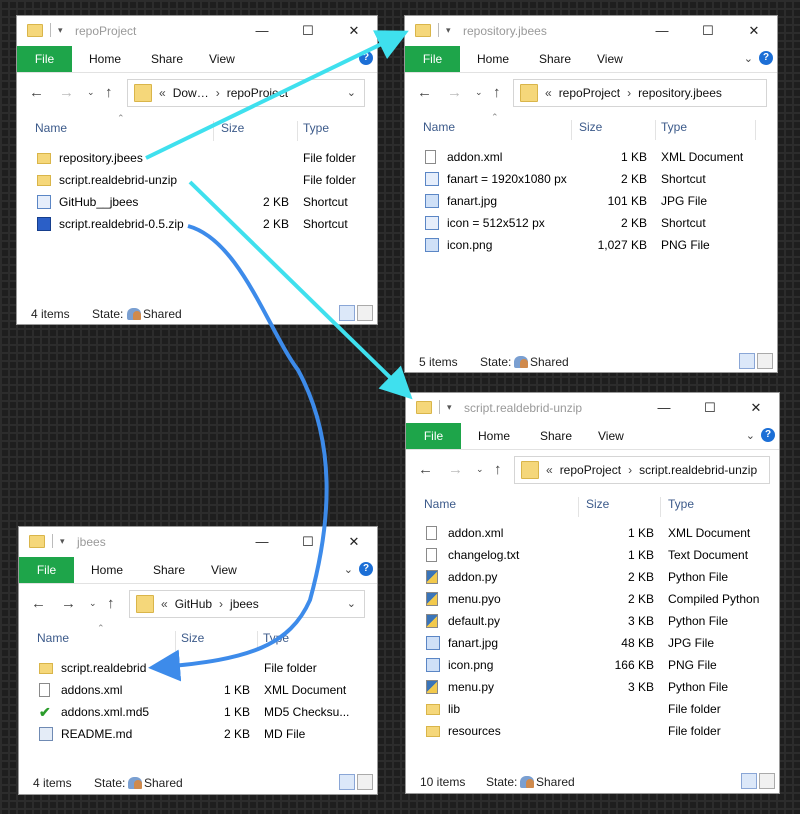 The width and height of the screenshot is (800, 814). What do you see at coordinates (202, 180) in the screenshot?
I see `list-item: script.realdebrid-unzip File folder` at bounding box center [202, 180].